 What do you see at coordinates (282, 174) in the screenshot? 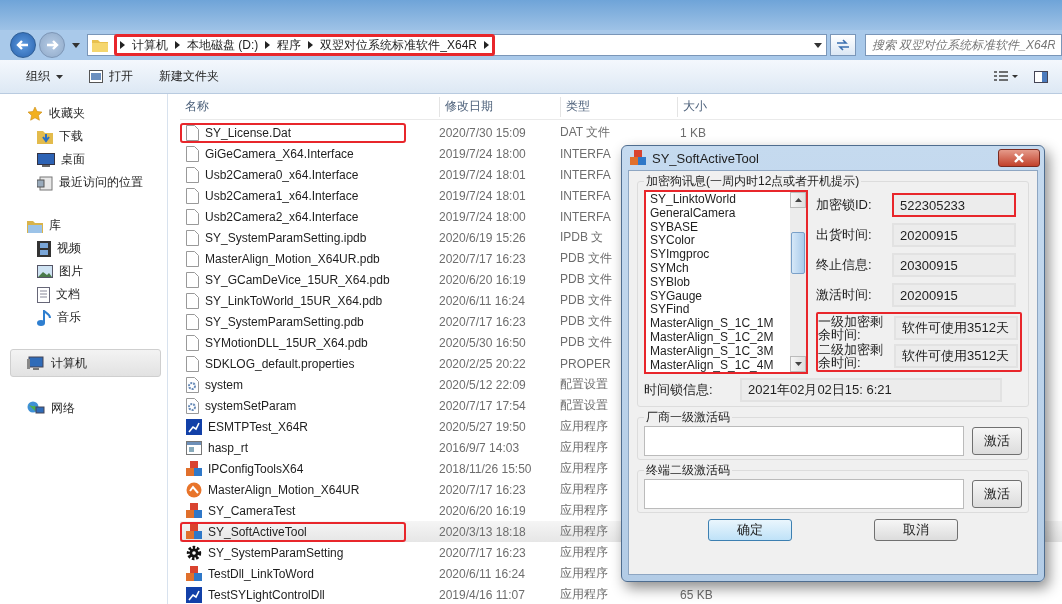
I see `file-name: Usb2Camera0_x64.Interface` at bounding box center [282, 174].